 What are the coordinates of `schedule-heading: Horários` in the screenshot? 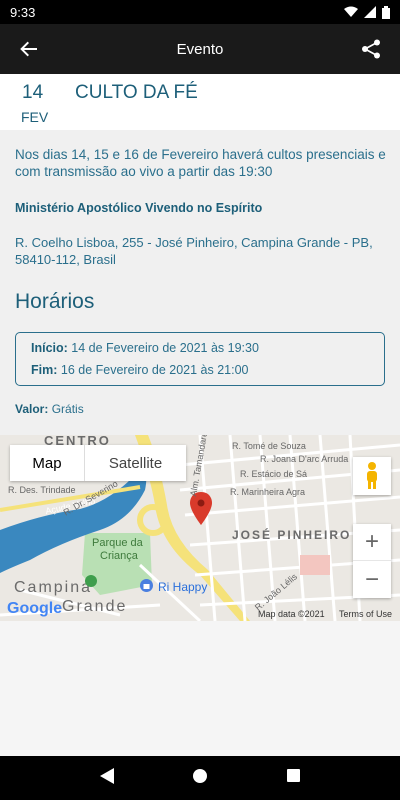 It's located at (55, 301).